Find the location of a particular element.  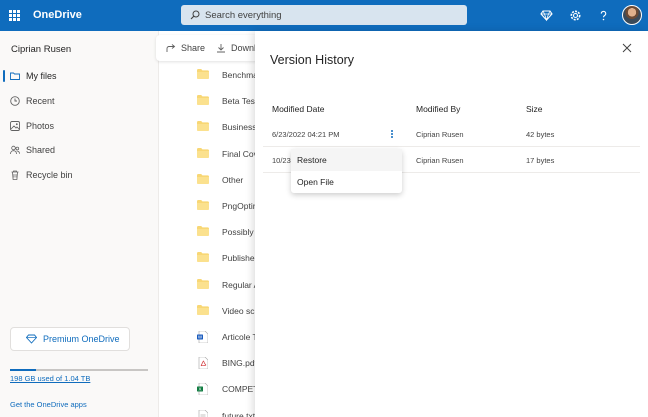

text-file-icon is located at coordinates (203, 413).